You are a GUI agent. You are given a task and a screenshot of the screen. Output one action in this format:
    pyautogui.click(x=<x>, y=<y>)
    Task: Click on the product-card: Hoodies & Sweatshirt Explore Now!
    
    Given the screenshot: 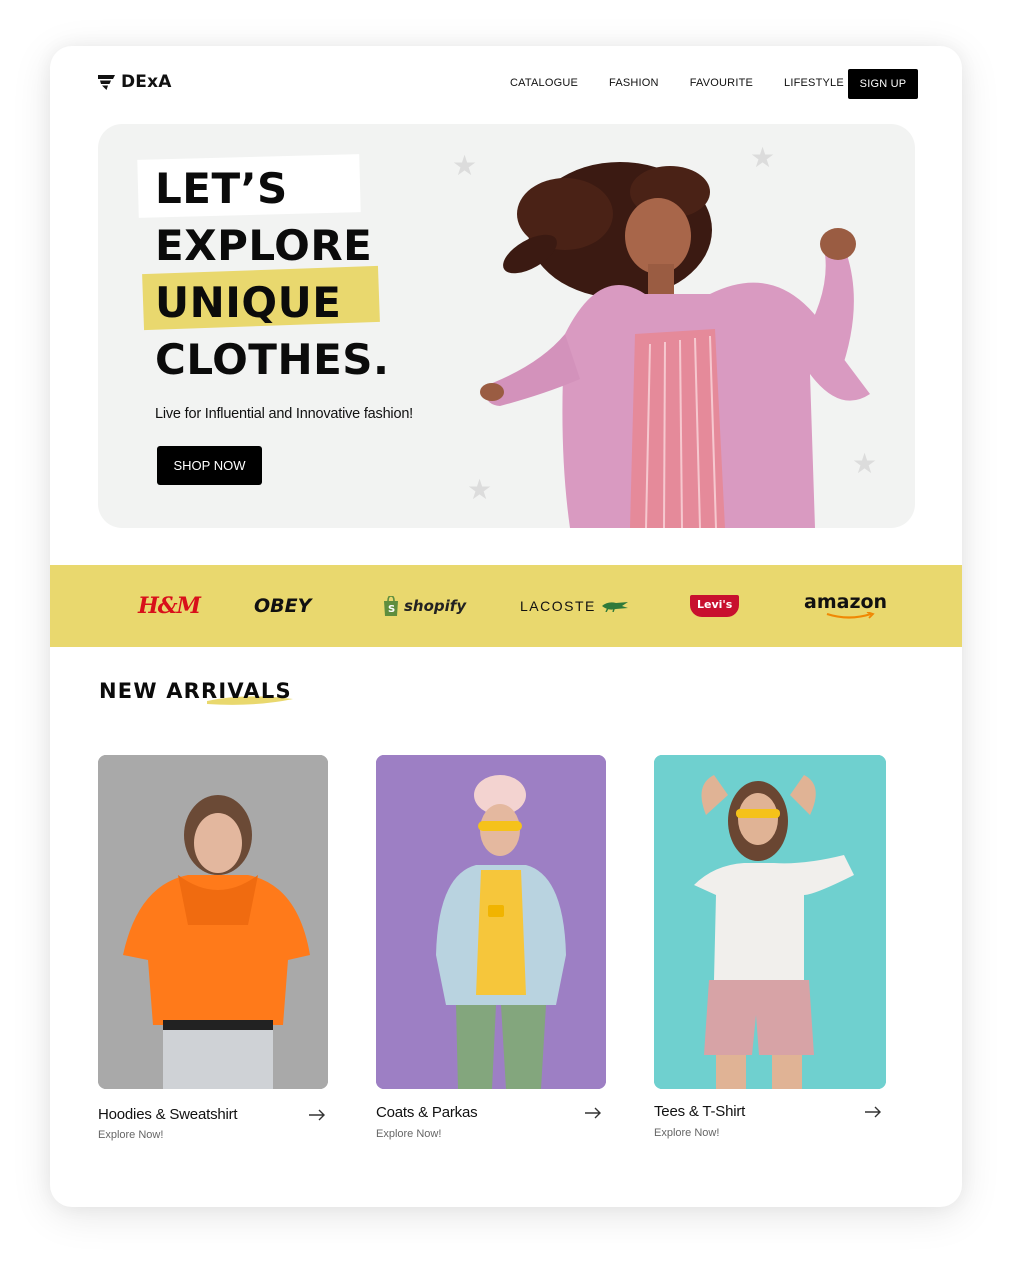 What is the action you would take?
    pyautogui.click(x=214, y=948)
    